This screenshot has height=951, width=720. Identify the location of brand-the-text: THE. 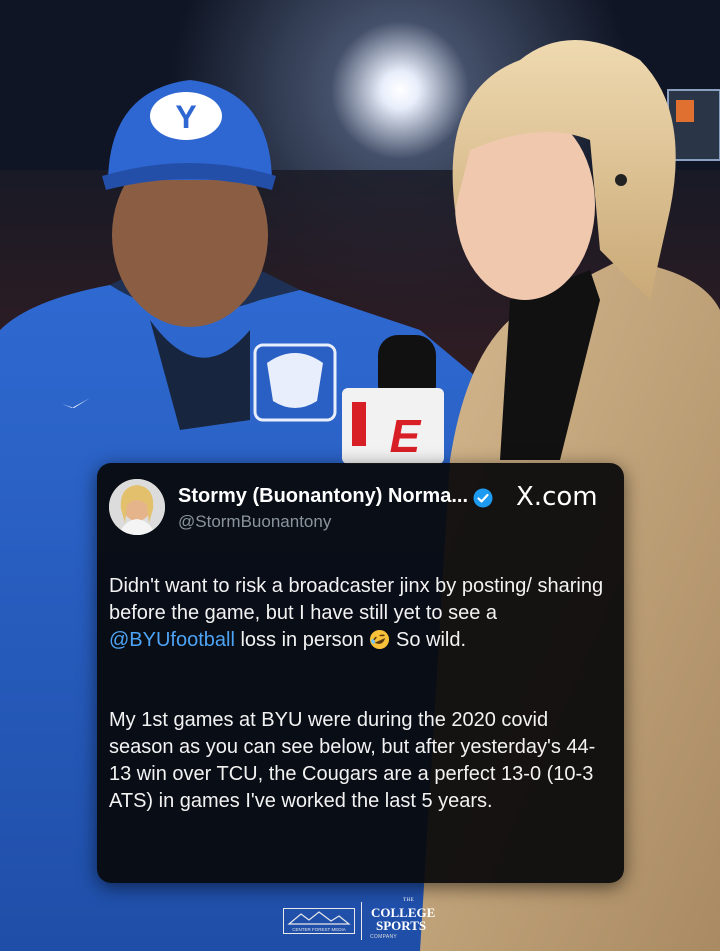
(409, 900).